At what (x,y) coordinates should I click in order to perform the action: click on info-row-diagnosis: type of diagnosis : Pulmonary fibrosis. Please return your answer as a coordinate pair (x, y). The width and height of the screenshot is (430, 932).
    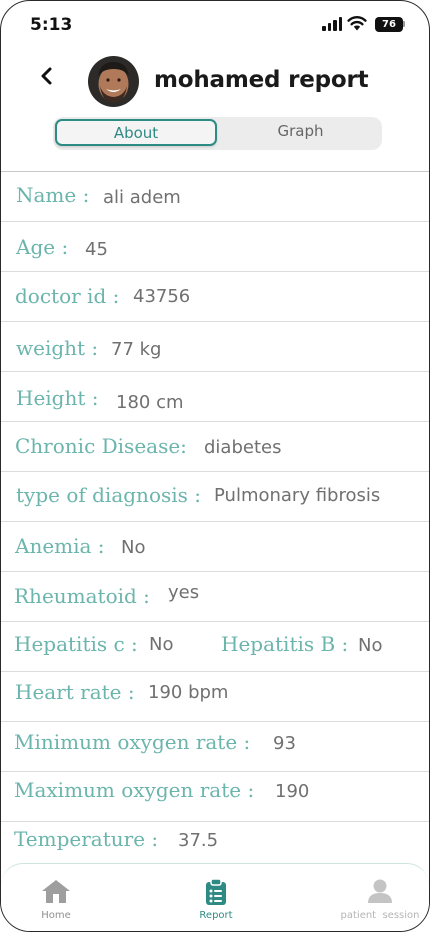
    Looking at the image, I should click on (215, 497).